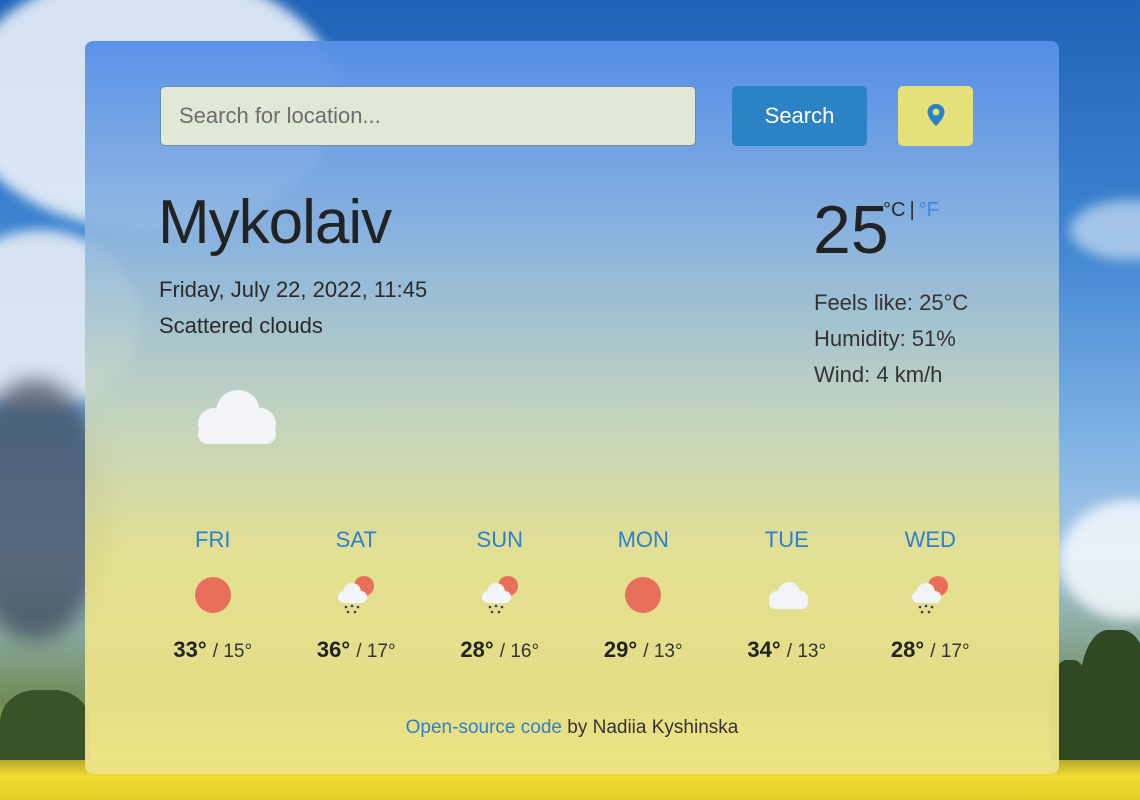 The width and height of the screenshot is (1140, 800). Describe the element at coordinates (650, 727) in the screenshot. I see `footer-author: by Nadiia Kyshinska` at that location.